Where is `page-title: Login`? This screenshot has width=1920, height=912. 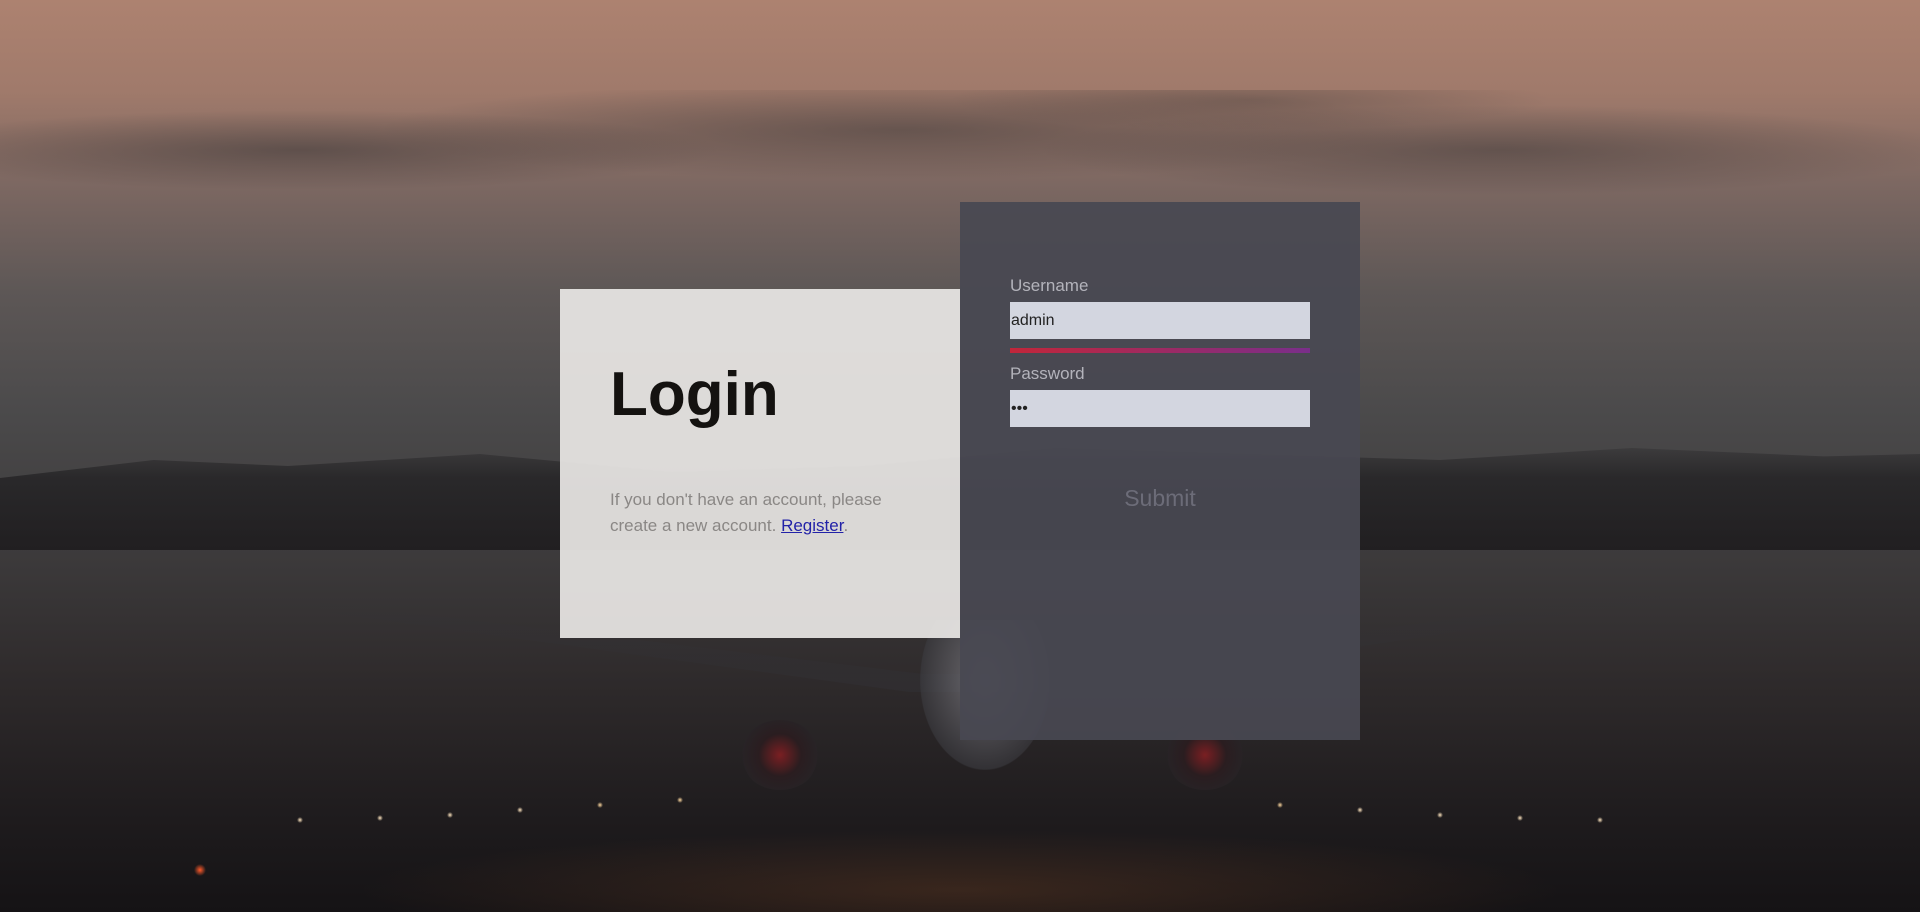
page-title: Login is located at coordinates (694, 394).